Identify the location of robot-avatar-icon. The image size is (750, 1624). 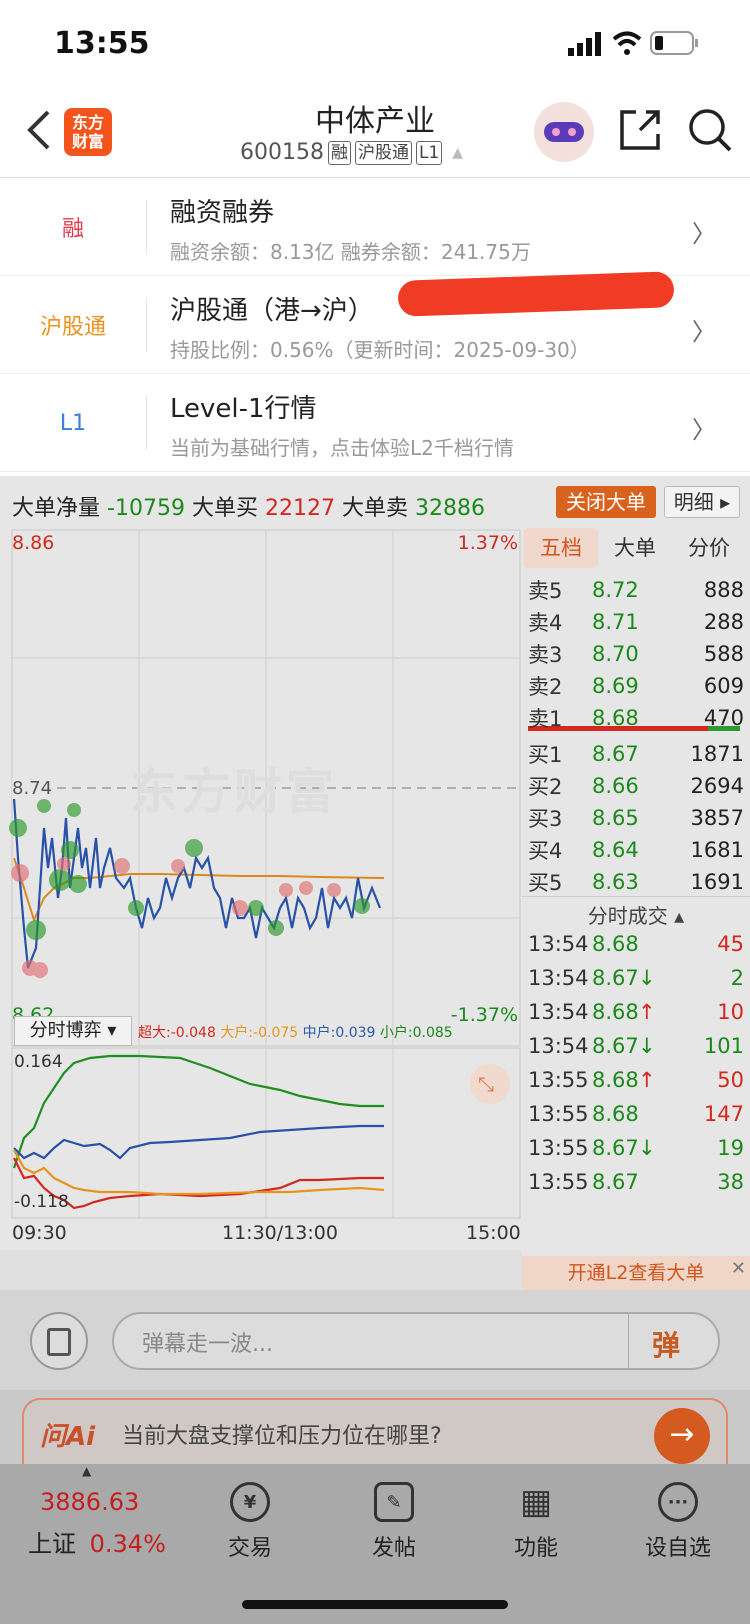
(564, 132).